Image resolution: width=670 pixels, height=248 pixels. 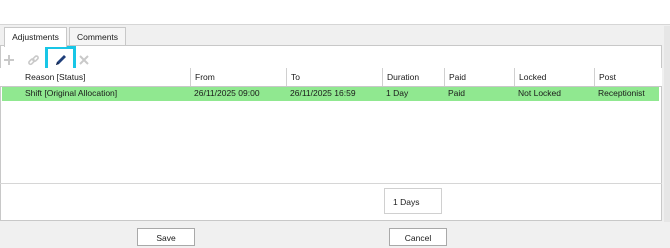 What do you see at coordinates (35, 37) in the screenshot?
I see `tab-adjustments: Adjustments` at bounding box center [35, 37].